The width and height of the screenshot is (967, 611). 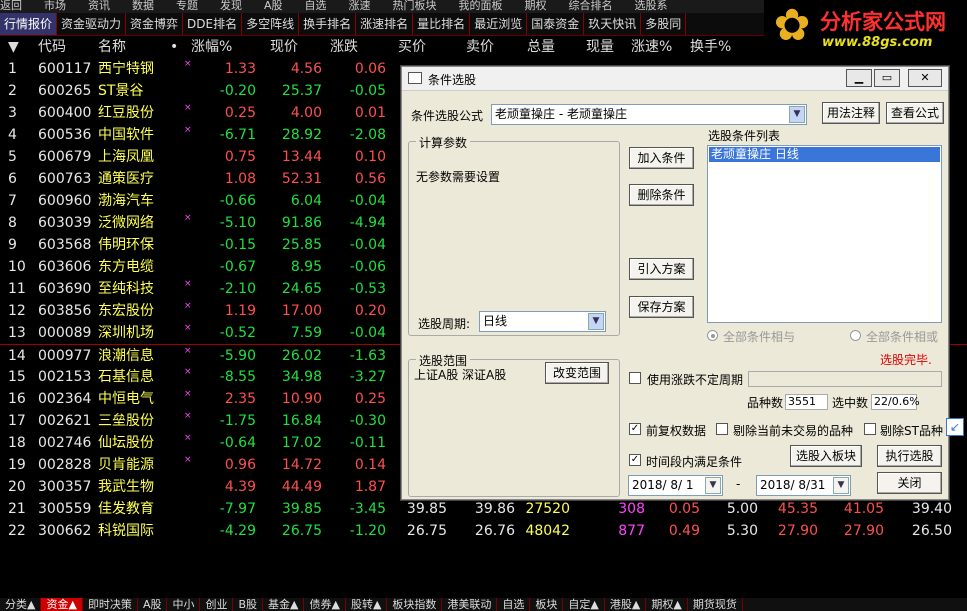 I want to click on top-menu-item: 资讯, so click(x=99, y=5).